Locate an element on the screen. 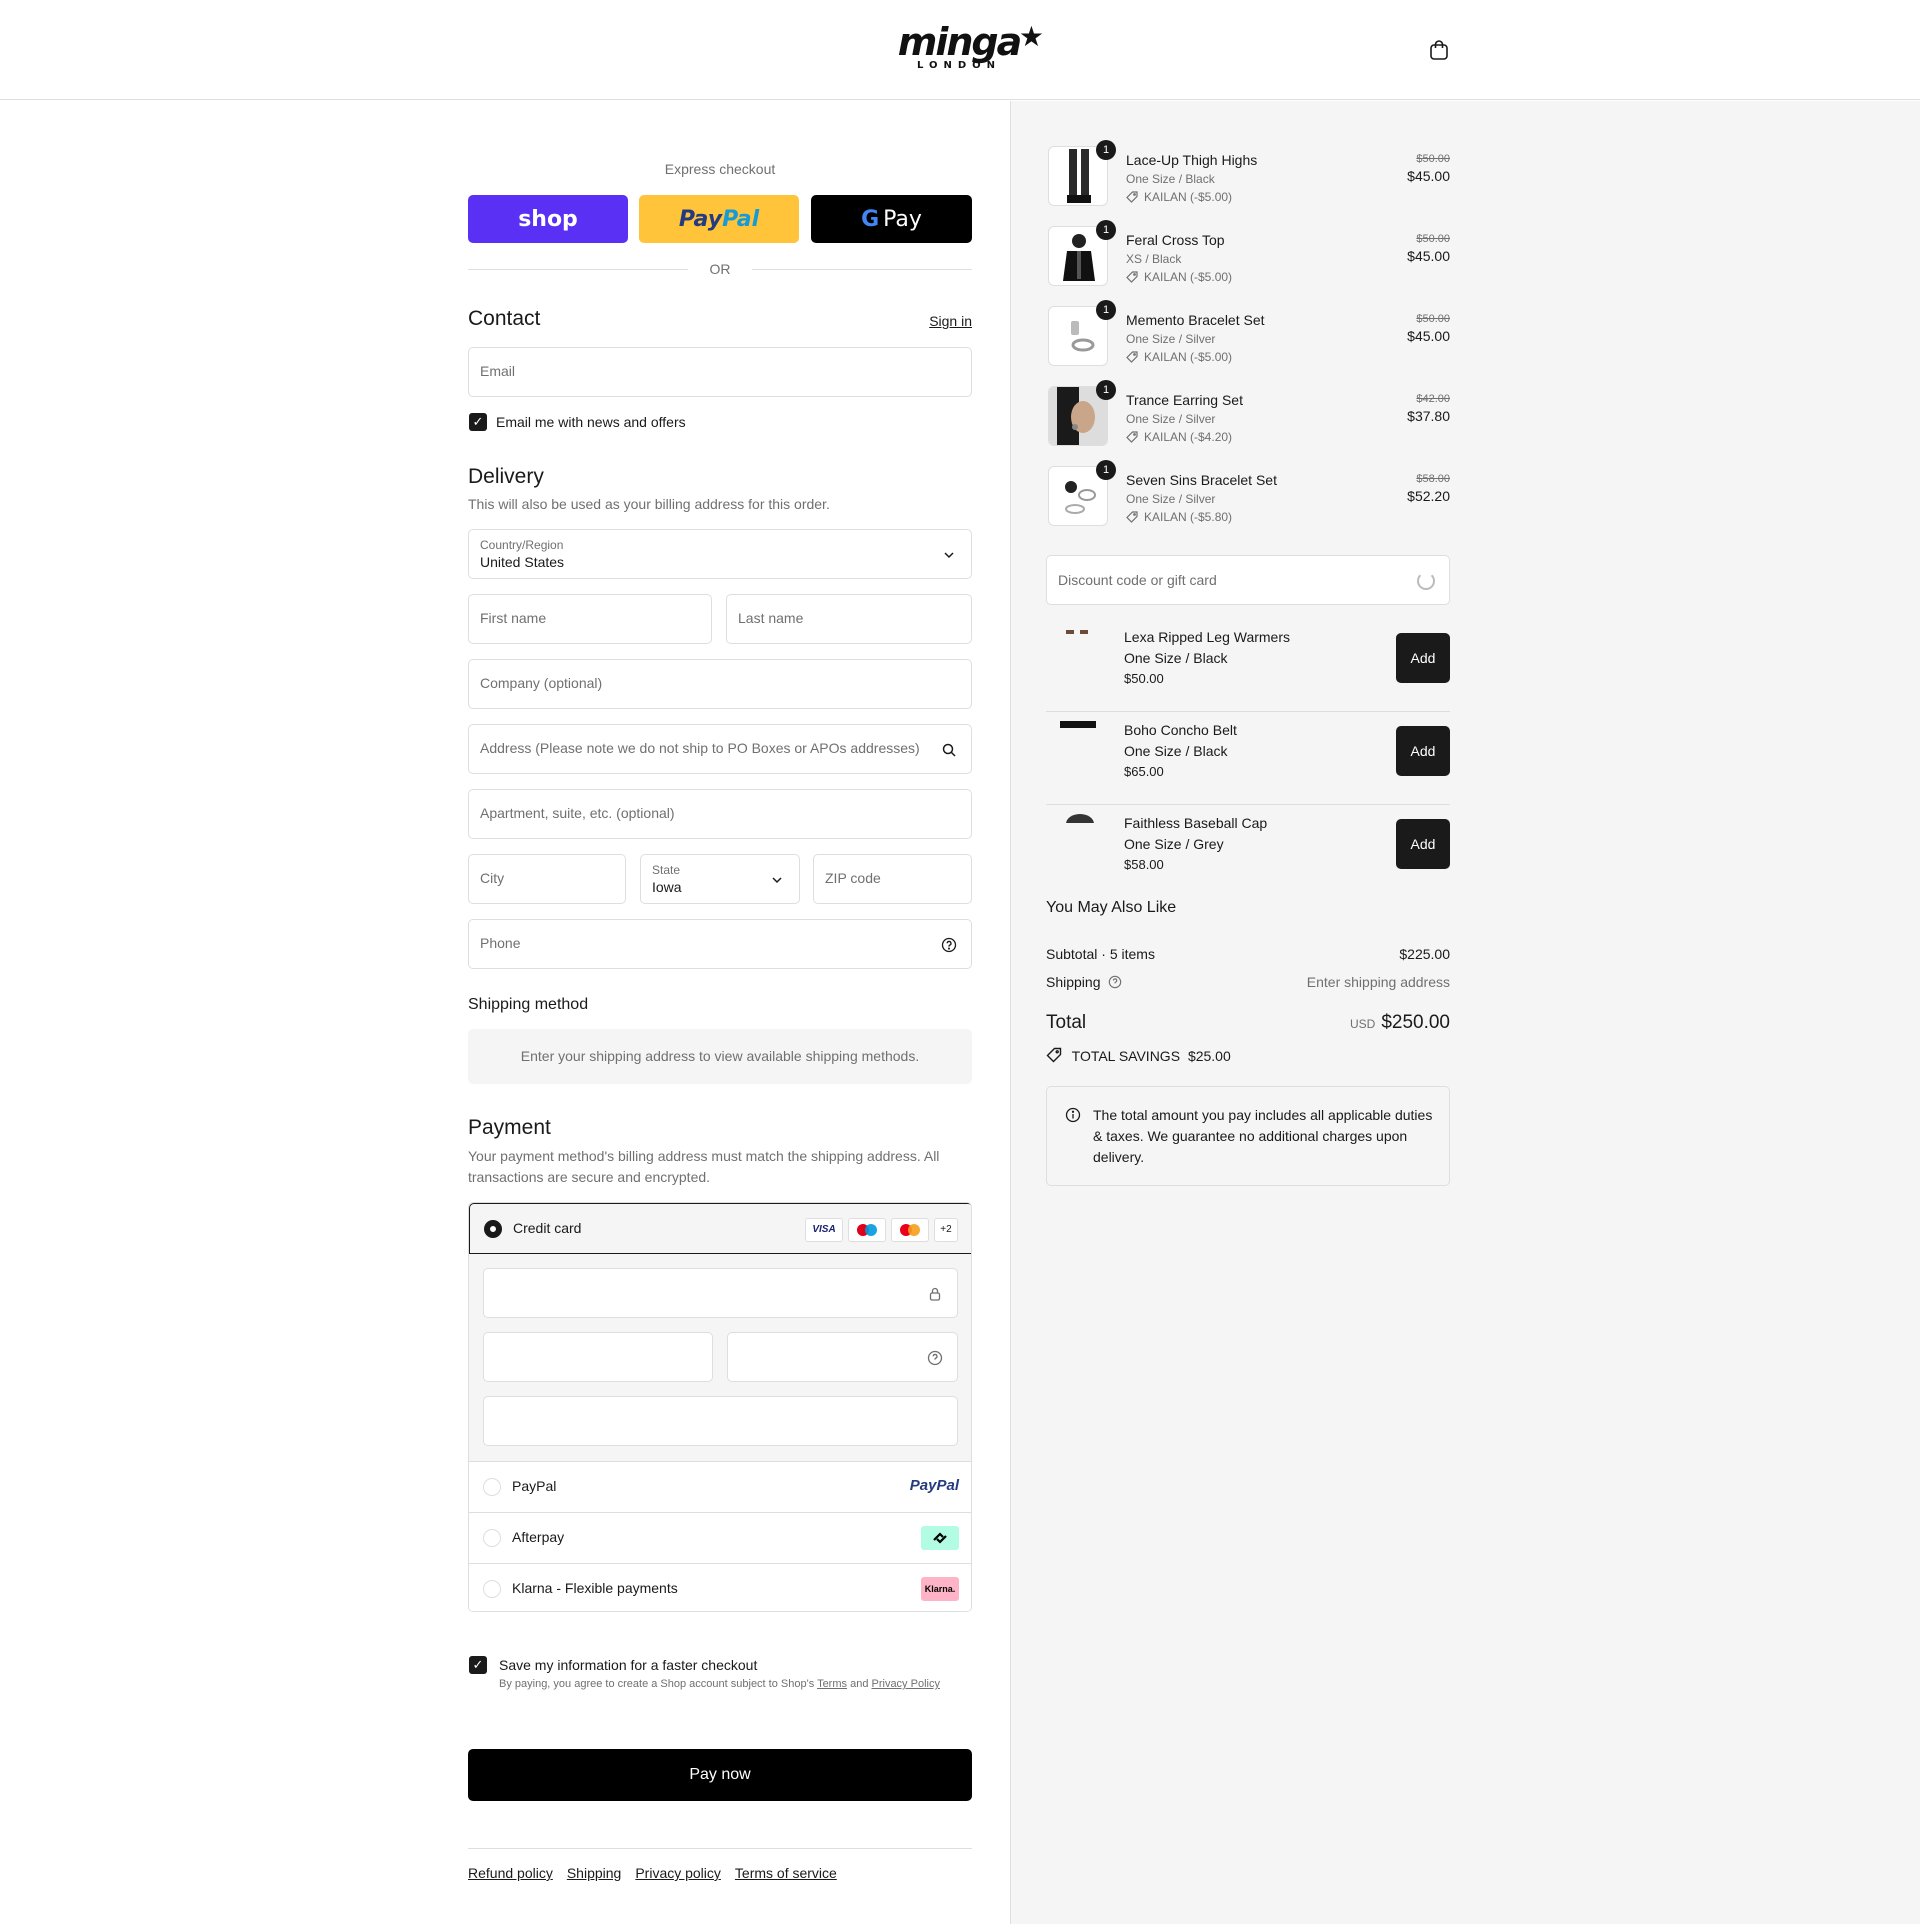 The width and height of the screenshot is (1920, 1924). klarna-option: Klarna - Flexible payments Klarna. is located at coordinates (720, 1587).